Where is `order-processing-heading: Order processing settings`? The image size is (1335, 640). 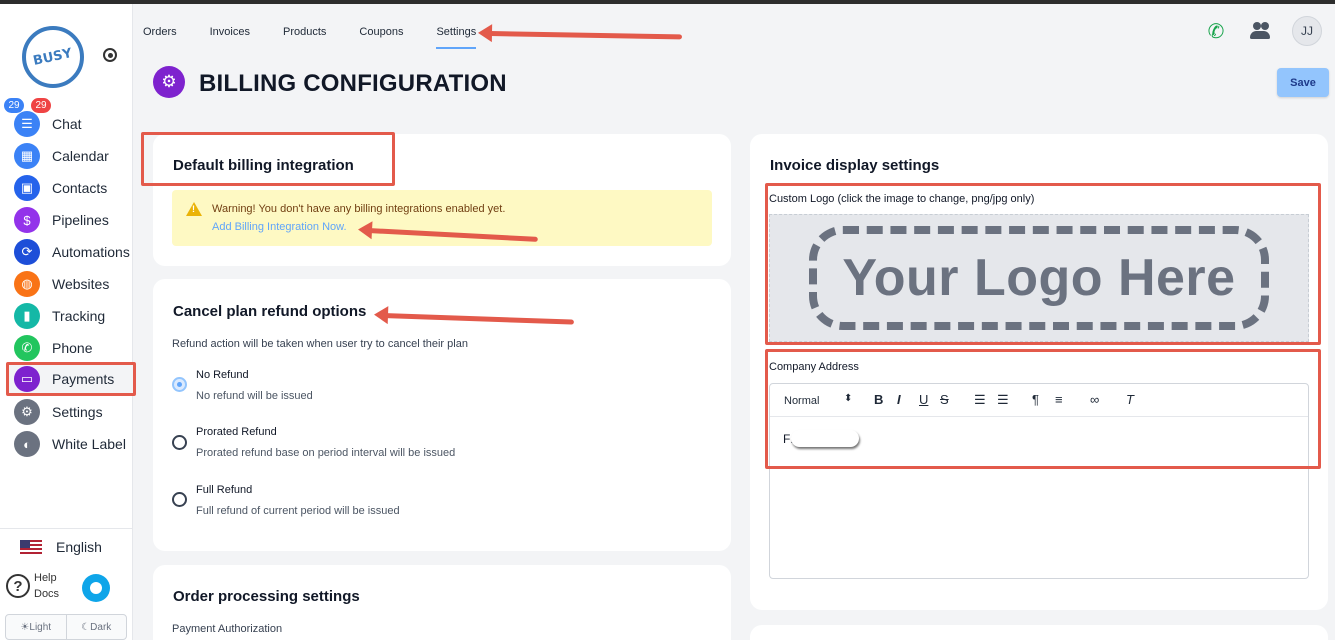 order-processing-heading: Order processing settings is located at coordinates (266, 596).